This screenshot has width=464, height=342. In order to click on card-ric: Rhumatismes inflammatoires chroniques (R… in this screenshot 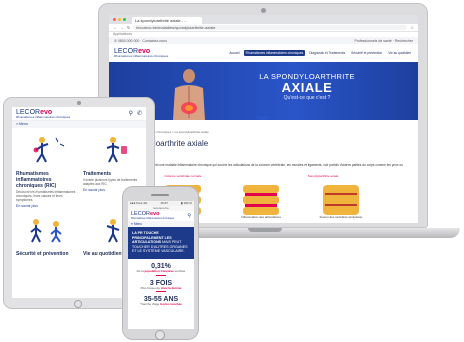, I will do `click(46, 171)`.